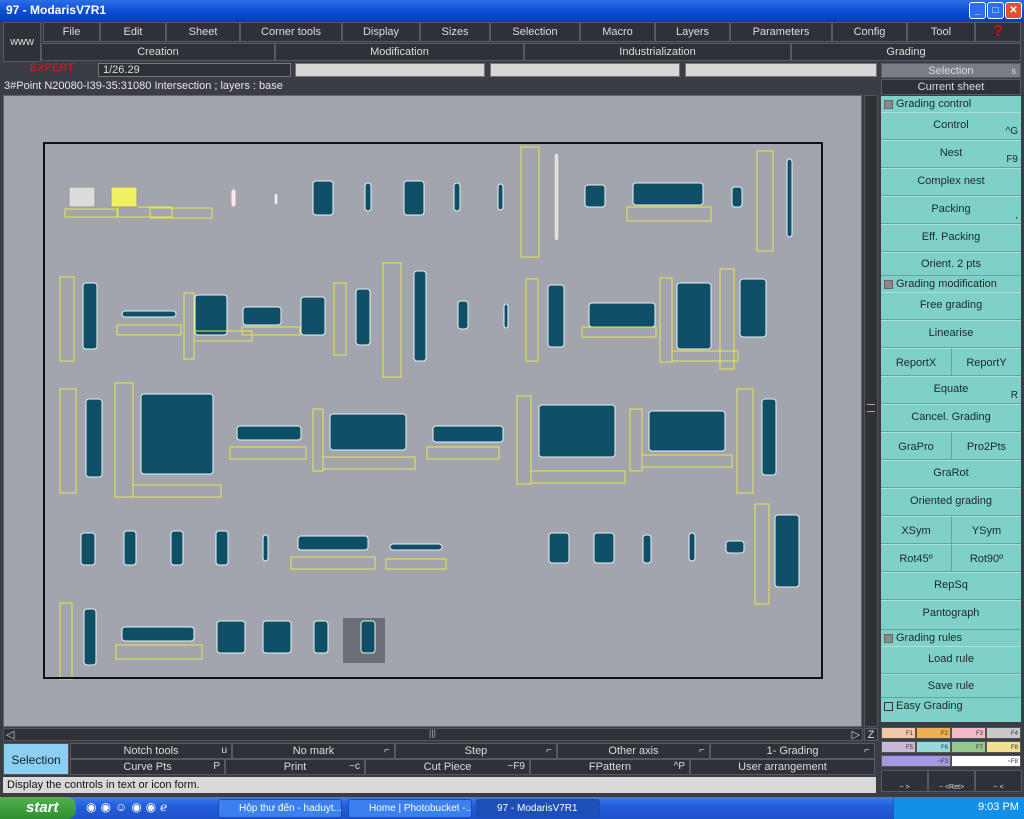 The image size is (1024, 819). Describe the element at coordinates (977, 10) in the screenshot. I see `minimize-button: _` at that location.